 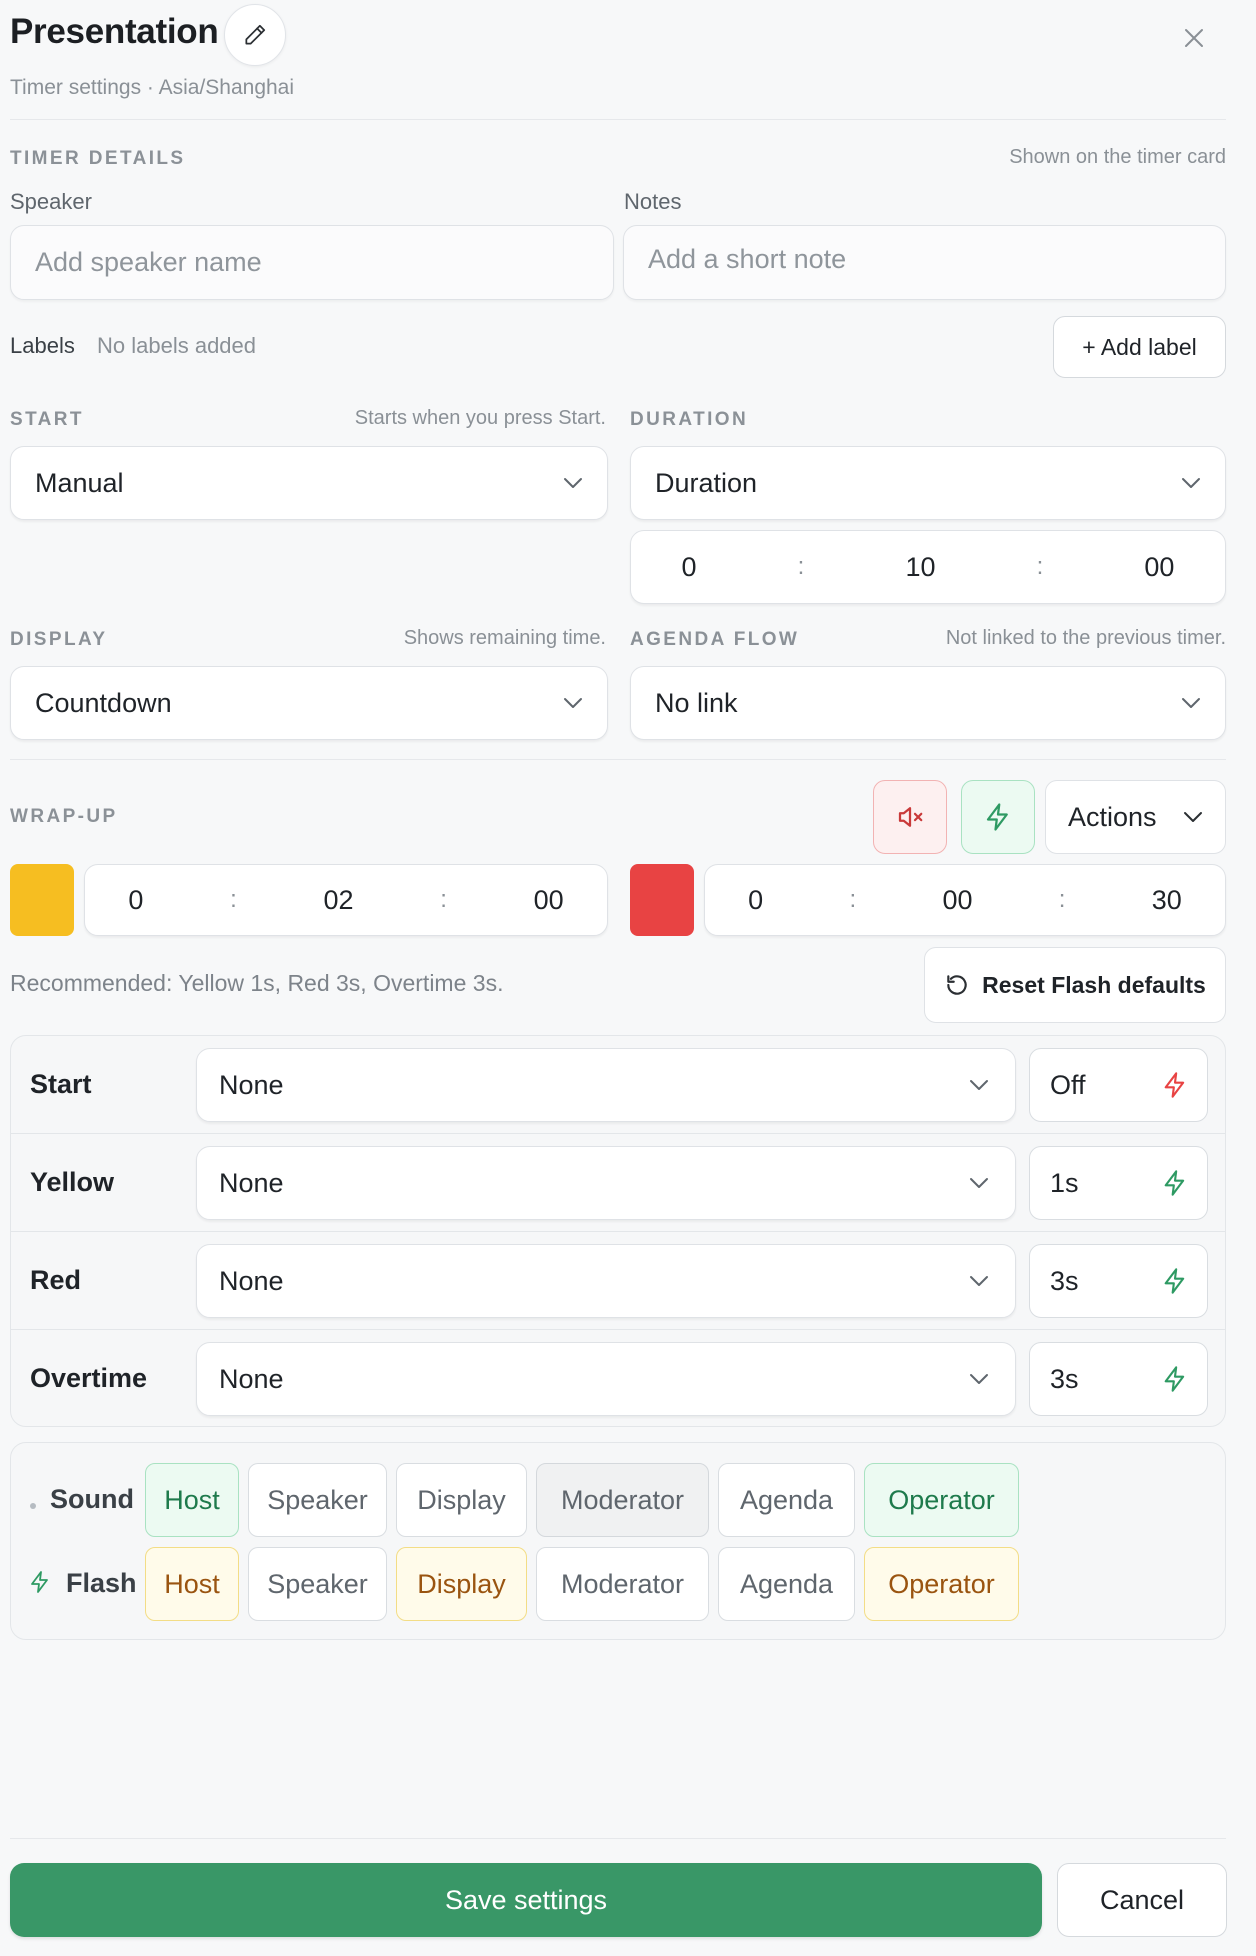 I want to click on agenda-flow-select: No link, so click(x=928, y=703).